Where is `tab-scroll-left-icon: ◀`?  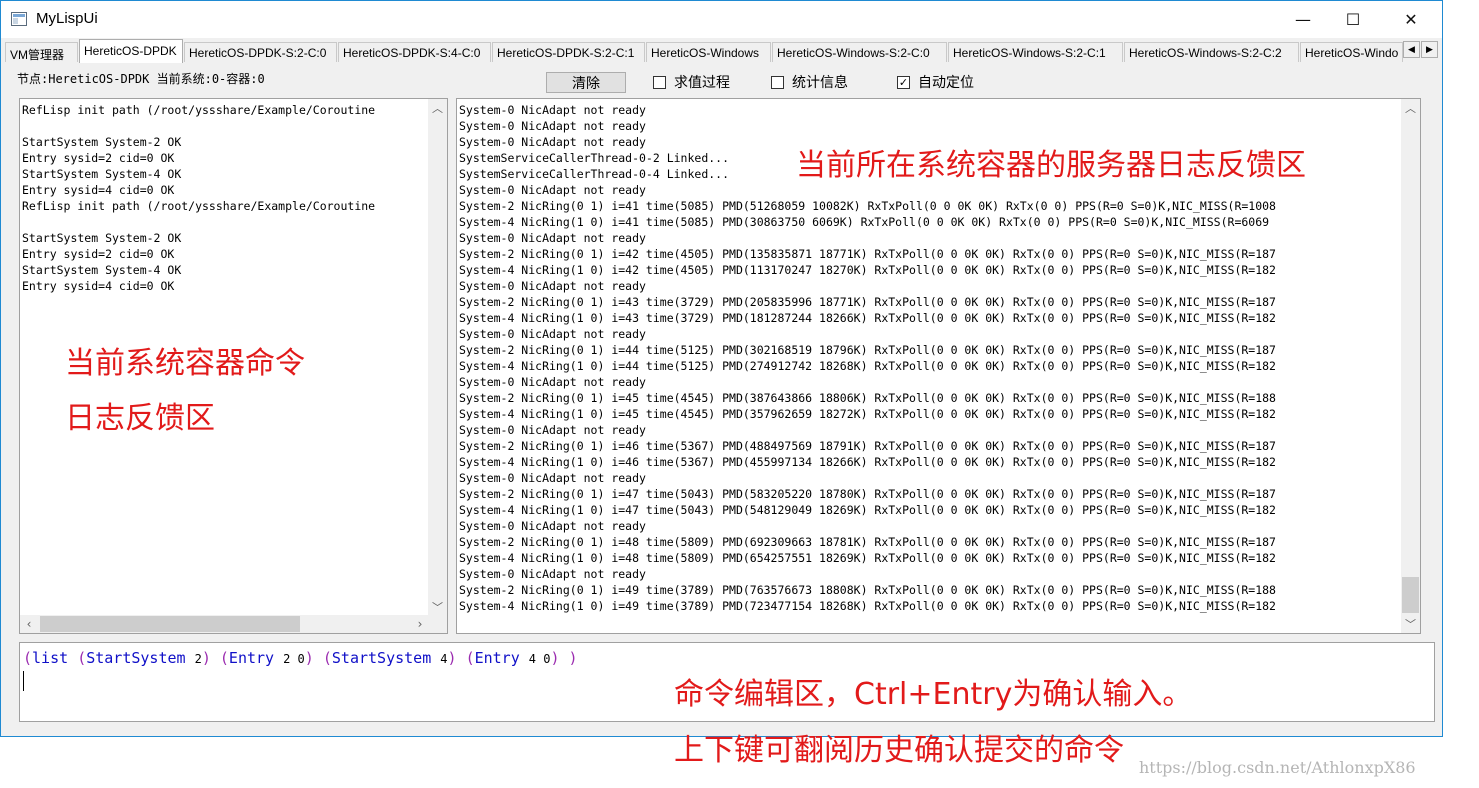
tab-scroll-left-icon: ◀ is located at coordinates (1411, 49).